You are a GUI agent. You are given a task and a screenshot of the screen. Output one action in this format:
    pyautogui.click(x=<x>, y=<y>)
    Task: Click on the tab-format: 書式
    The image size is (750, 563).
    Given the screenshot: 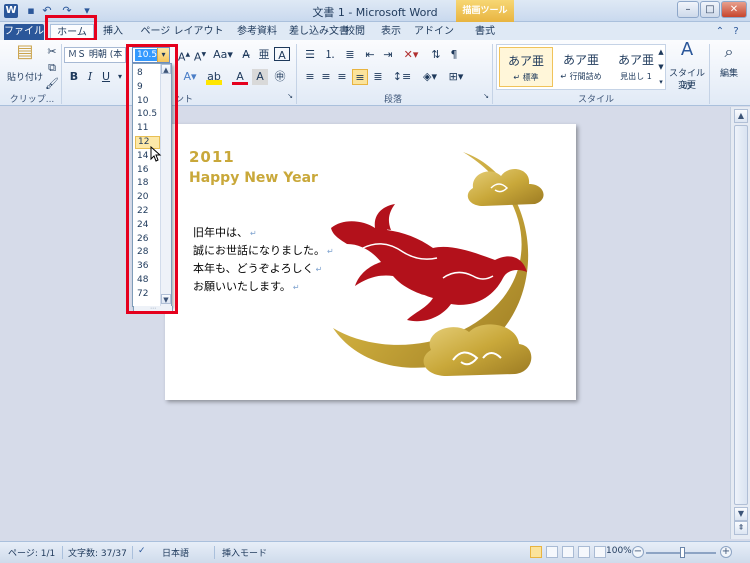 What is the action you would take?
    pyautogui.click(x=485, y=32)
    